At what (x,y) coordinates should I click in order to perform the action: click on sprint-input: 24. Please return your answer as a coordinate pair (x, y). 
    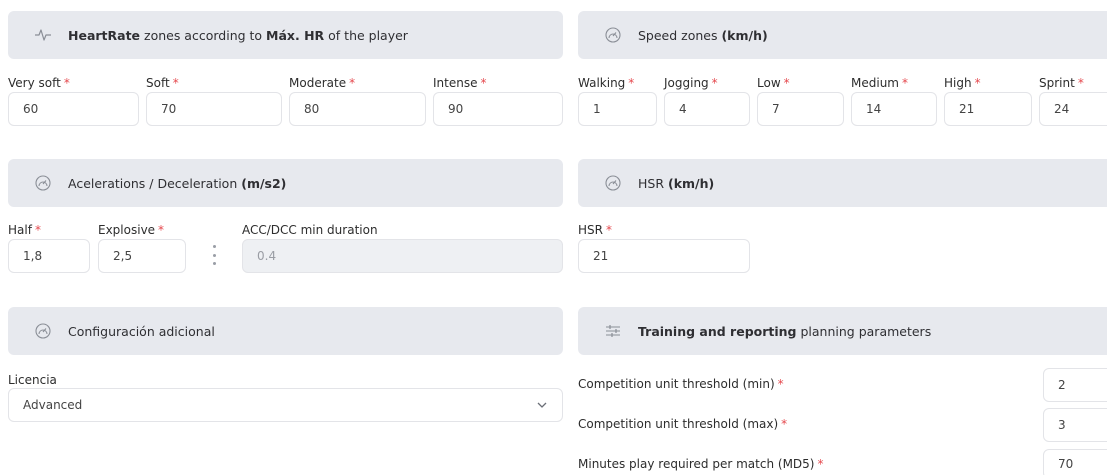
    Looking at the image, I should click on (1073, 109).